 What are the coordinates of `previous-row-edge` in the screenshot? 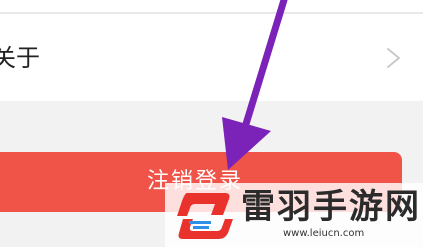 It's located at (211, 6).